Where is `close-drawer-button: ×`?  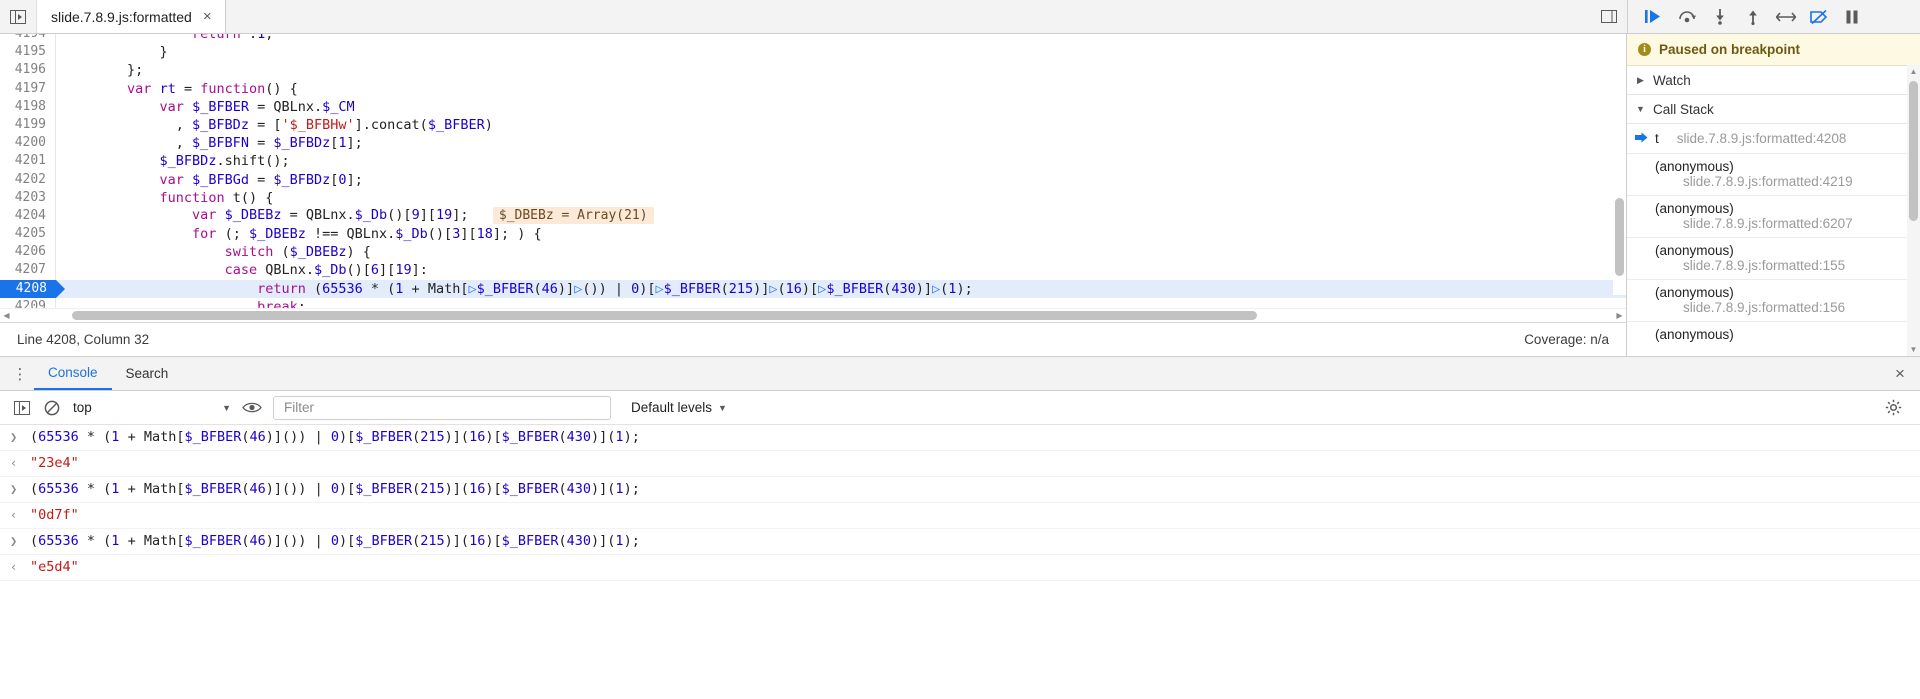
close-drawer-button: × is located at coordinates (1900, 374).